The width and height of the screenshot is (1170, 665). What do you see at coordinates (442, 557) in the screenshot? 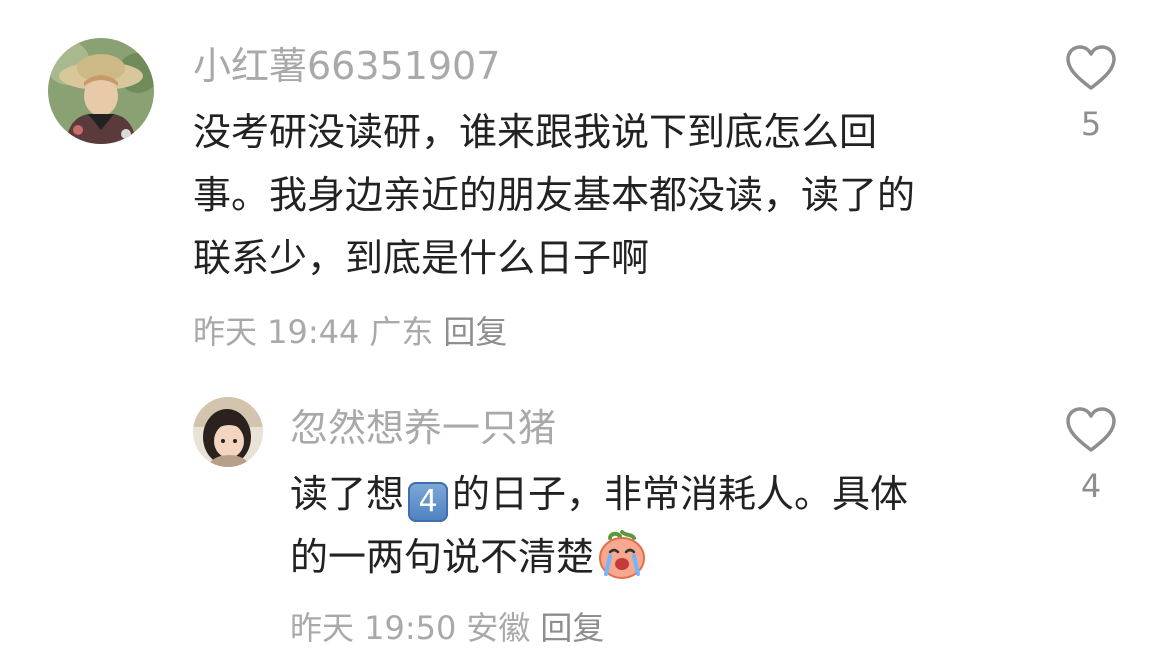
I see `comment-text: 的一两句说不清楚` at bounding box center [442, 557].